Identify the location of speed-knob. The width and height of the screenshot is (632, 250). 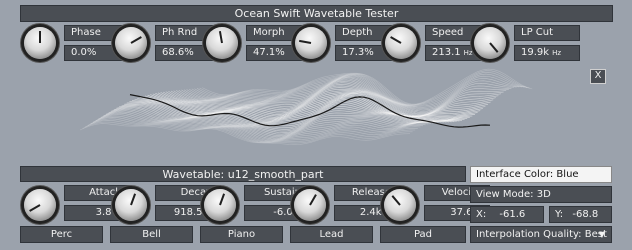
(401, 43).